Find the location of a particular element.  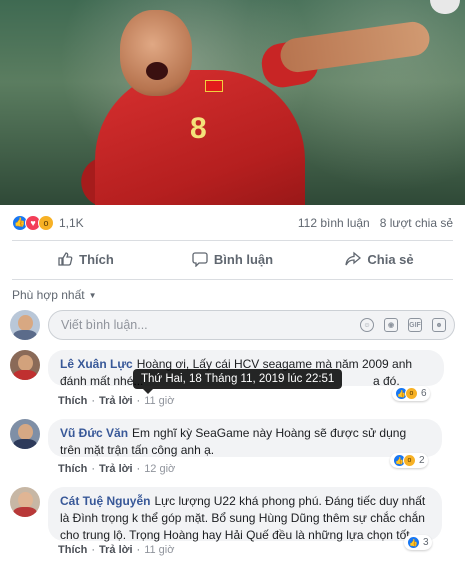

comment-count-link: 112 bình luận is located at coordinates (334, 223).